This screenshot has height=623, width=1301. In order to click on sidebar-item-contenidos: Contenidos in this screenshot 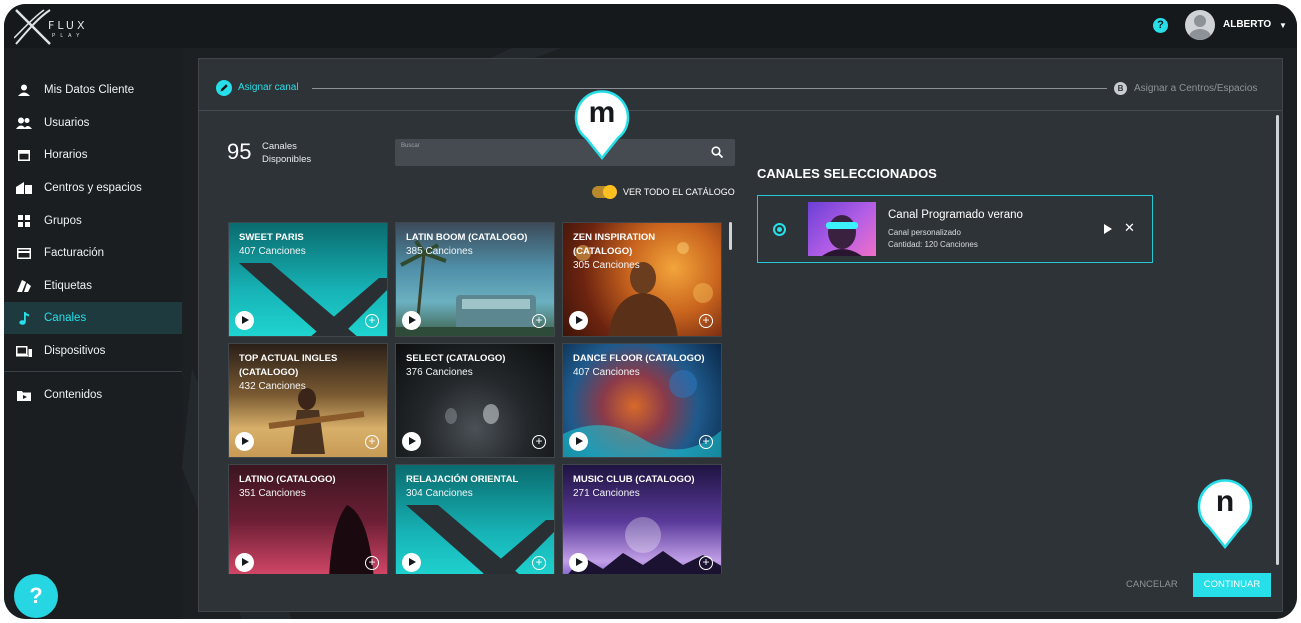, I will do `click(93, 395)`.